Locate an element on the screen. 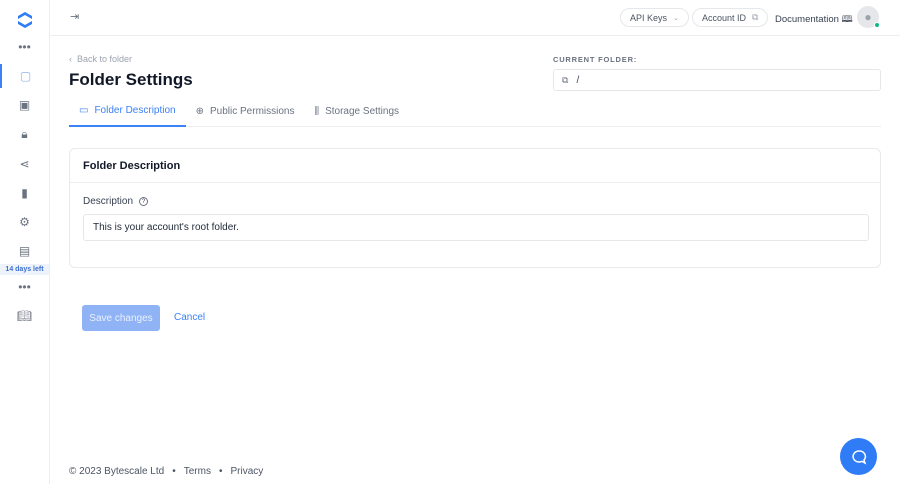 Image resolution: width=900 pixels, height=484 pixels. share-icon: ⋖ is located at coordinates (24, 164).